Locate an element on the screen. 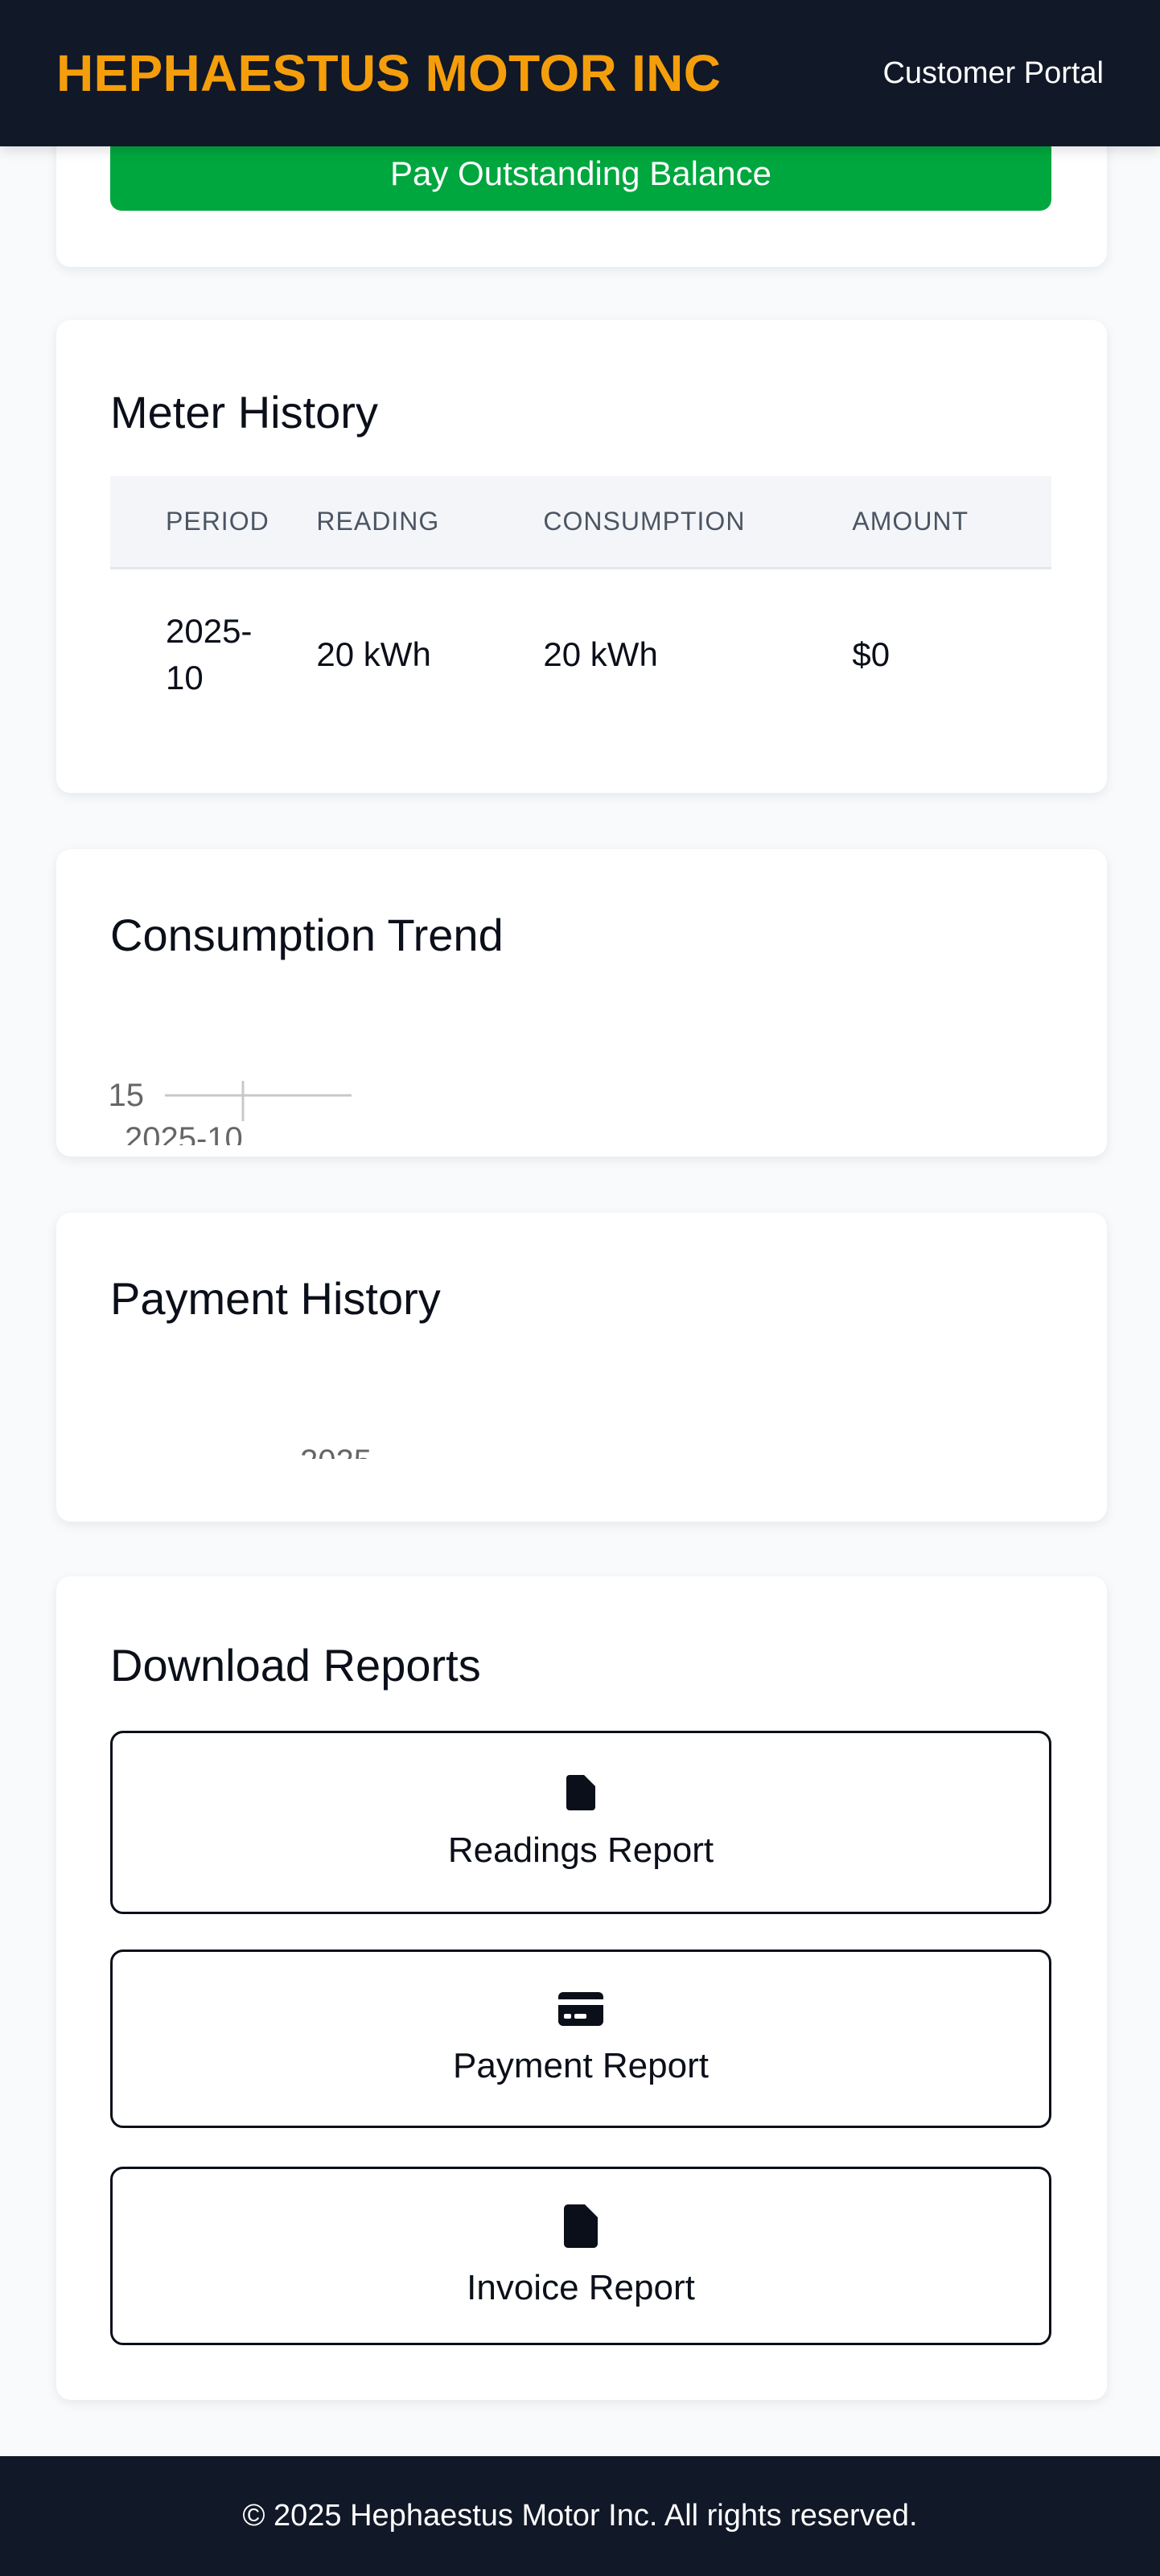 The height and width of the screenshot is (2576, 1160). cell-amount: $0 is located at coordinates (871, 654).